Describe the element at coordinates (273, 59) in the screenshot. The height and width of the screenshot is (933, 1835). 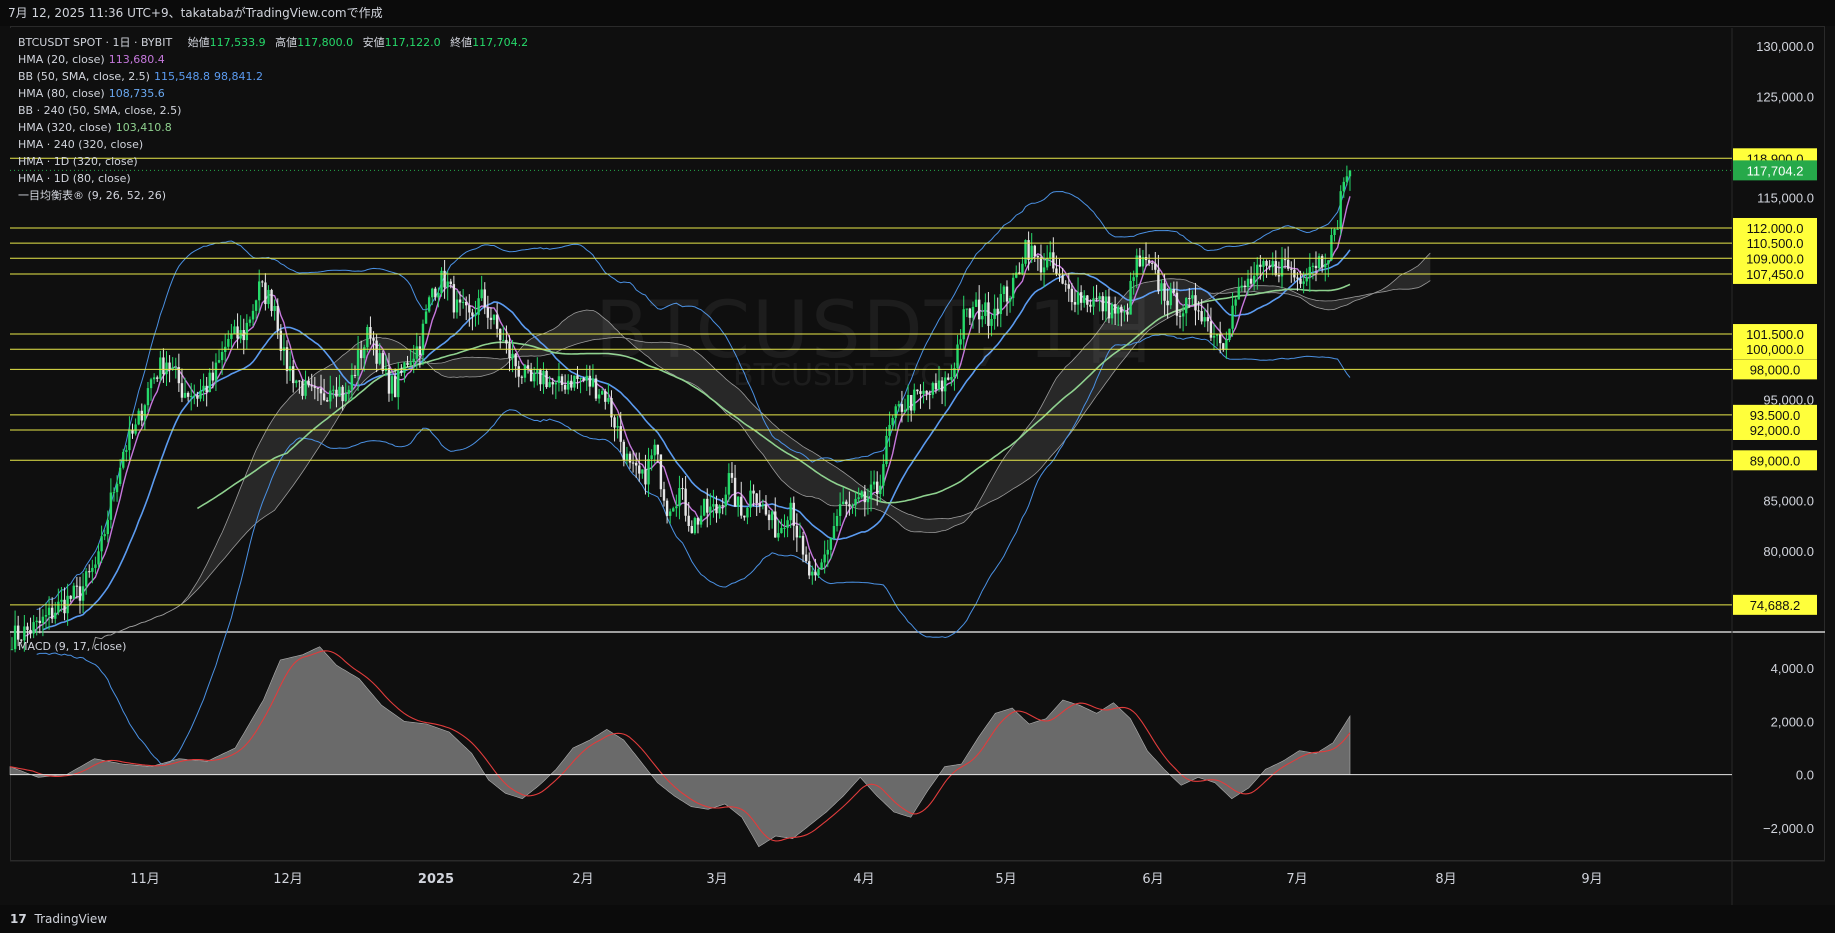
I see `indicator-hma20: HMA (20, close) 113,680.4` at that location.